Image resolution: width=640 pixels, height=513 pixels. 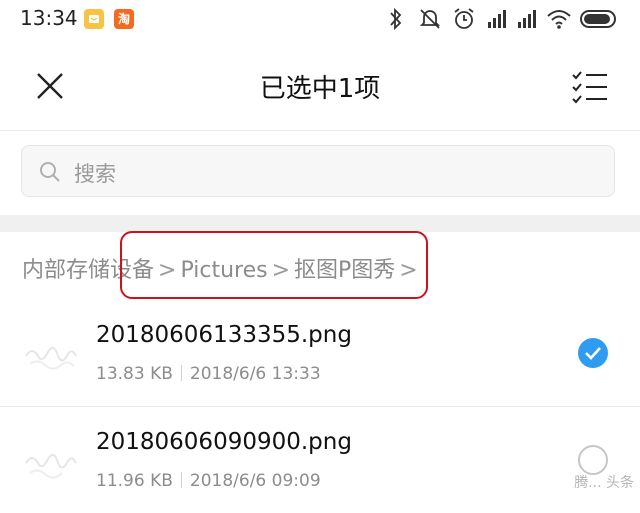 I want to click on file-meta: 13.83 KB 2018/6/6 13:33, so click(x=208, y=374).